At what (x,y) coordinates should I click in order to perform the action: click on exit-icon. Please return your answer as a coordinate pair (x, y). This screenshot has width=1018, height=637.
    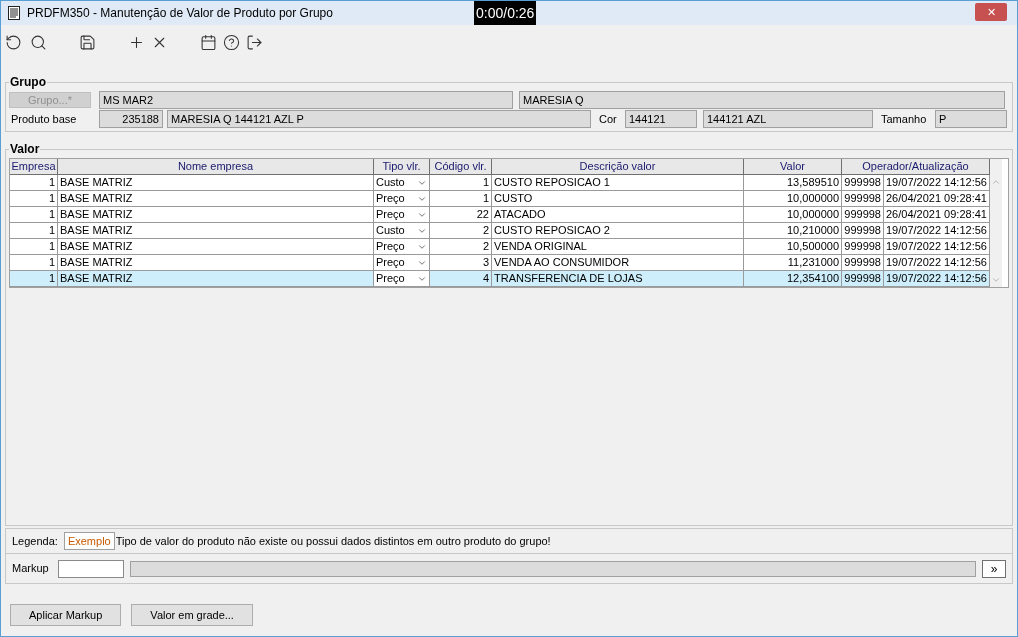
    Looking at the image, I should click on (254, 42).